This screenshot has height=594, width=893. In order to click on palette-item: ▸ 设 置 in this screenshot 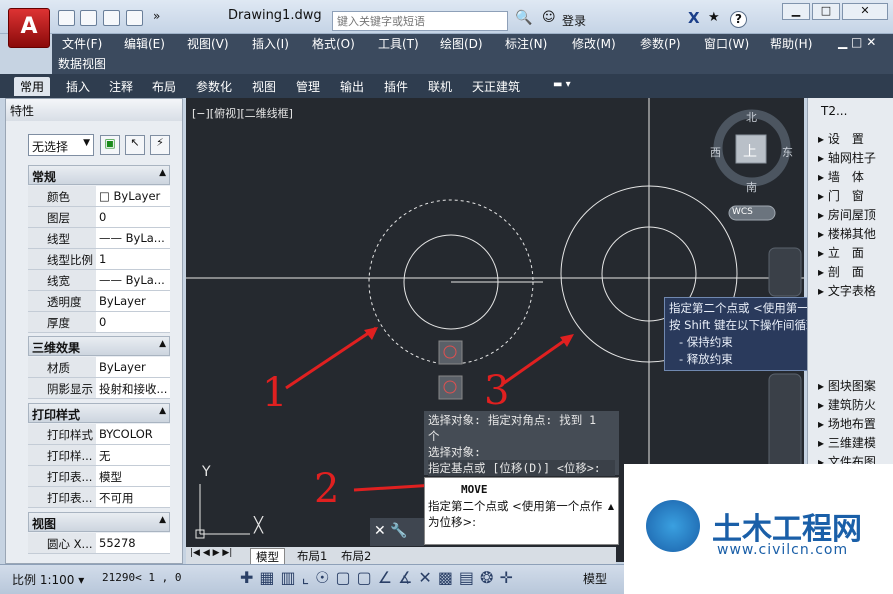, I will do `click(841, 138)`.